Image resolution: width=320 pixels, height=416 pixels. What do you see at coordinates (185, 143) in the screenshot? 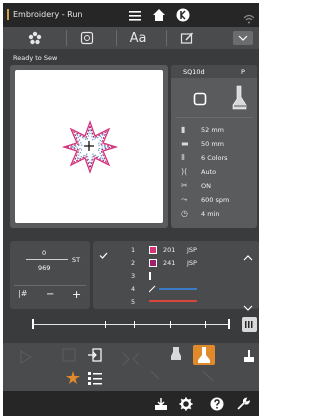
I see `width-icon: ▬` at bounding box center [185, 143].